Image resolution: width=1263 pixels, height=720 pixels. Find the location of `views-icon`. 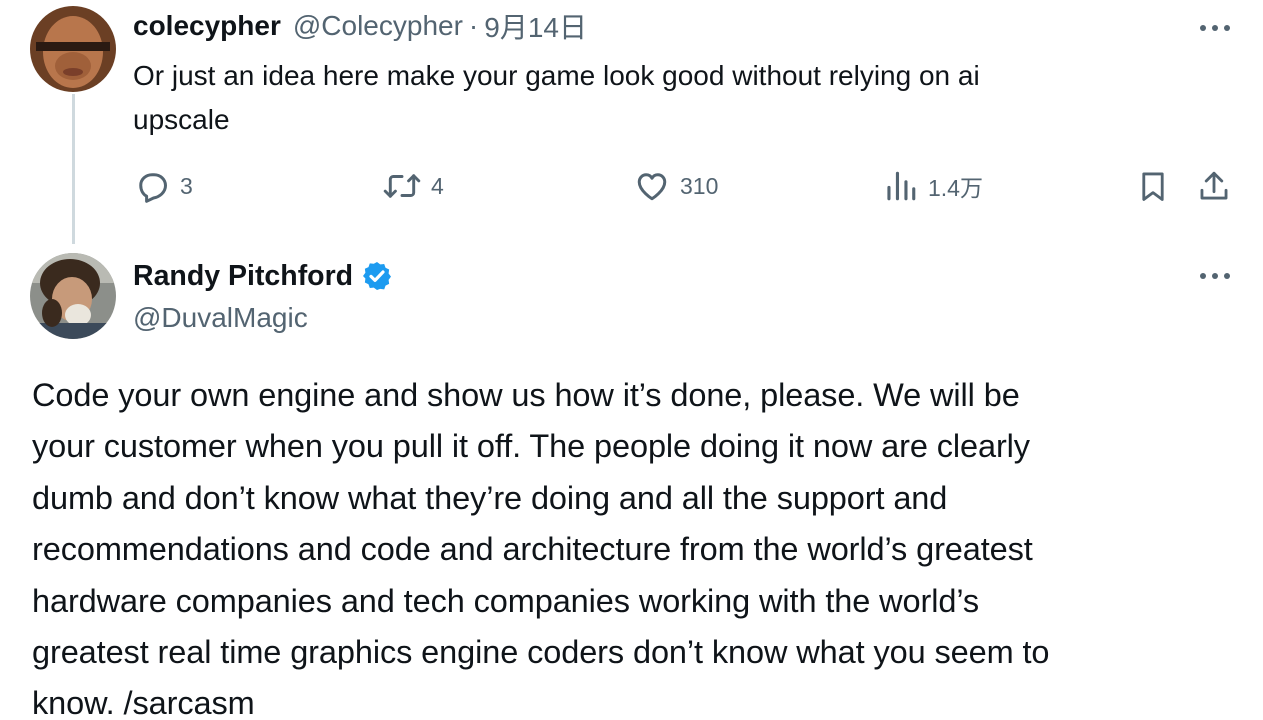

views-icon is located at coordinates (901, 186).